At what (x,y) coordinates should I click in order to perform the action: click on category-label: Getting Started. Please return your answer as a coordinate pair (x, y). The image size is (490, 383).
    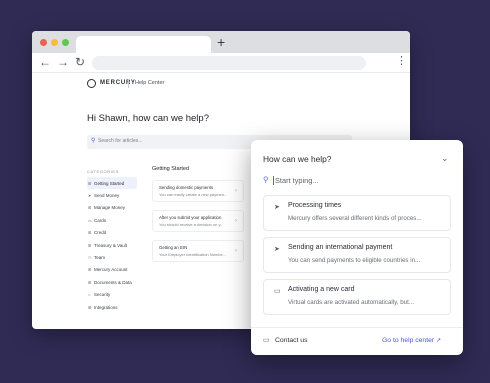
    Looking at the image, I should click on (109, 183).